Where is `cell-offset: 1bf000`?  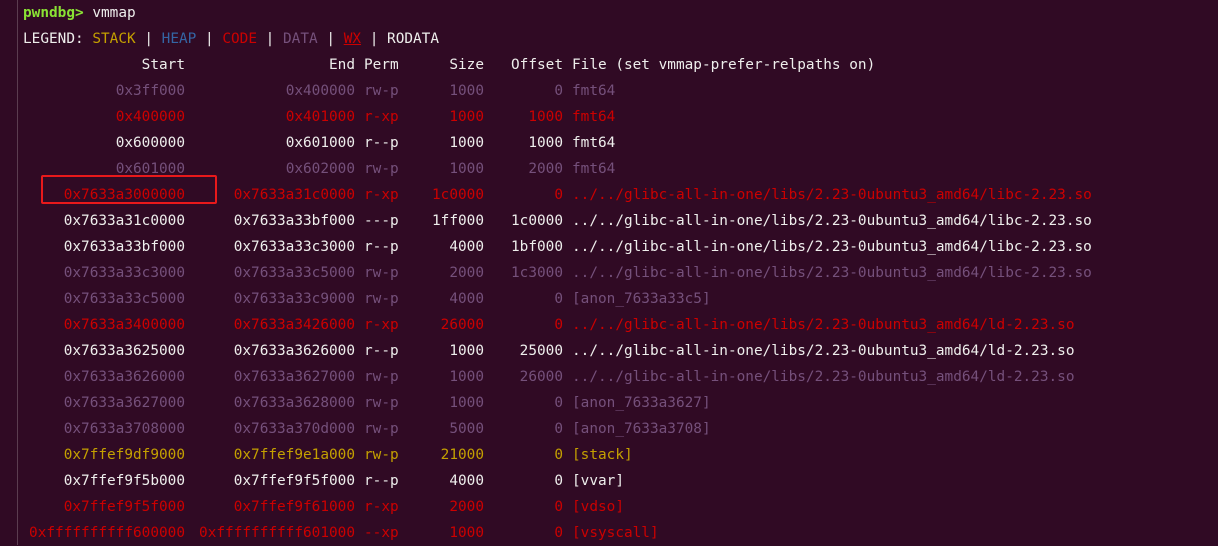 cell-offset: 1bf000 is located at coordinates (537, 247).